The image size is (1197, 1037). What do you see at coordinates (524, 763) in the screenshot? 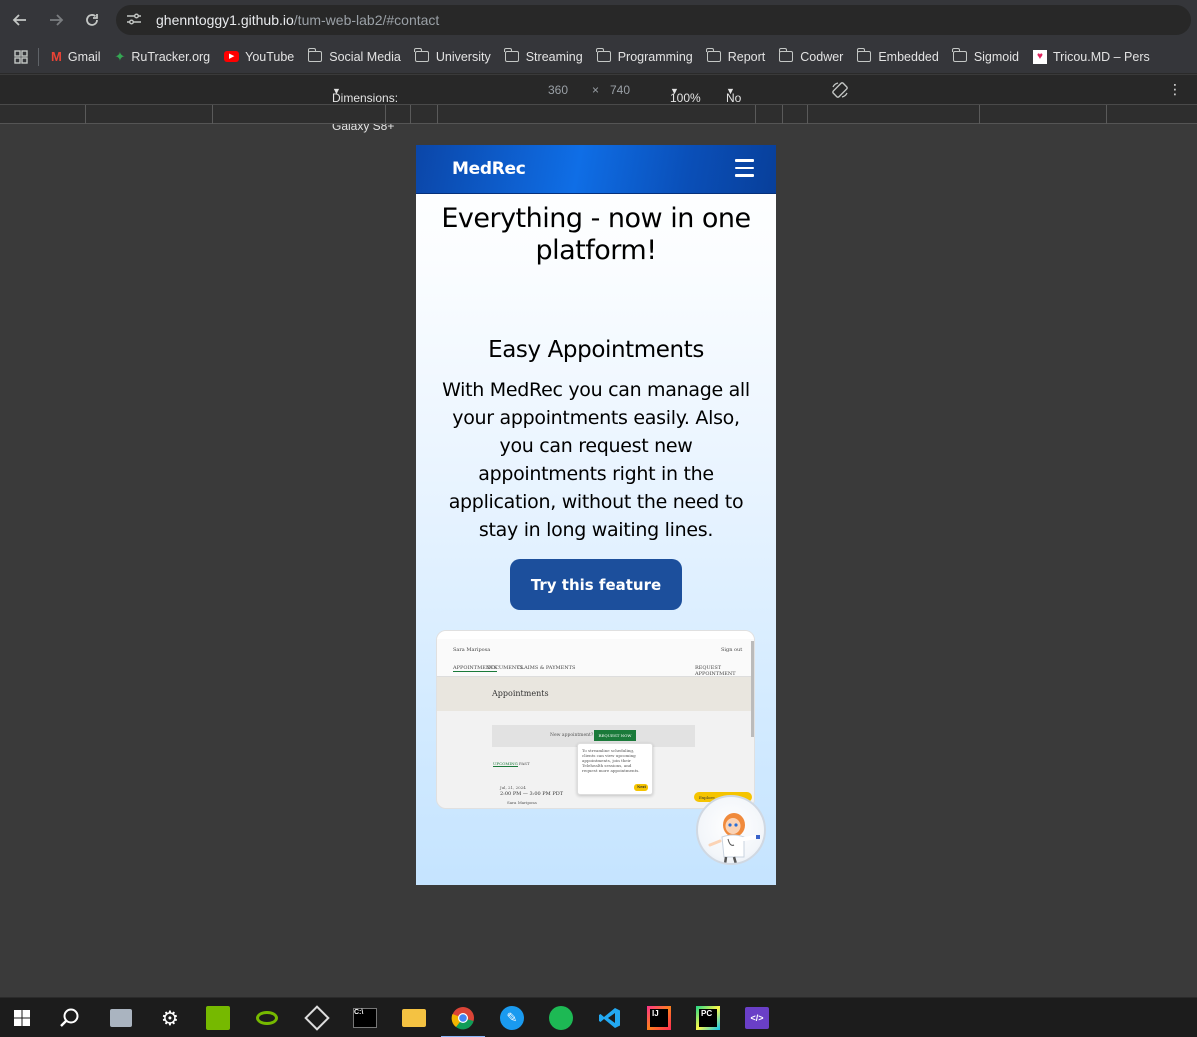
I see `screenshot-past-tab: PAST` at bounding box center [524, 763].